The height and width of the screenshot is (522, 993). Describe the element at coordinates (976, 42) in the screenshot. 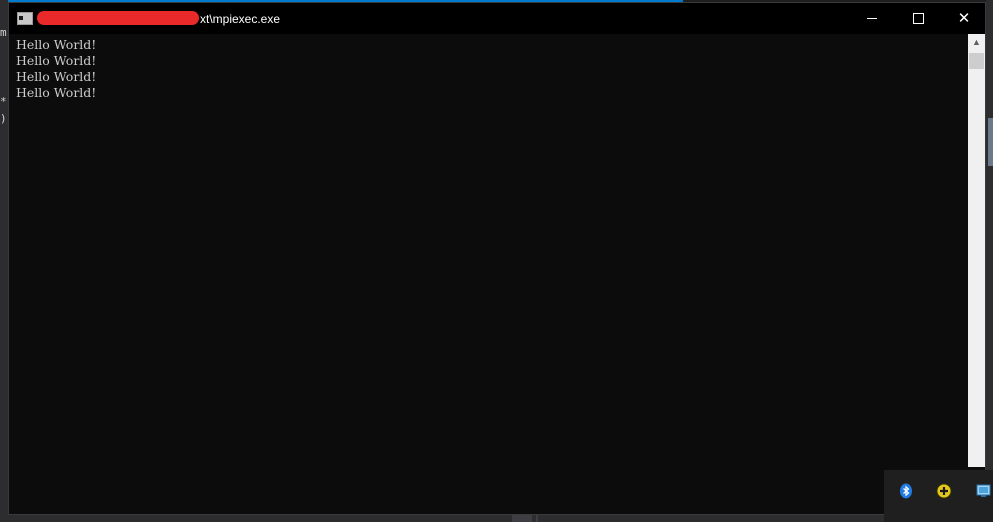

I see `scroll-up-arrow-icon: ▲` at that location.